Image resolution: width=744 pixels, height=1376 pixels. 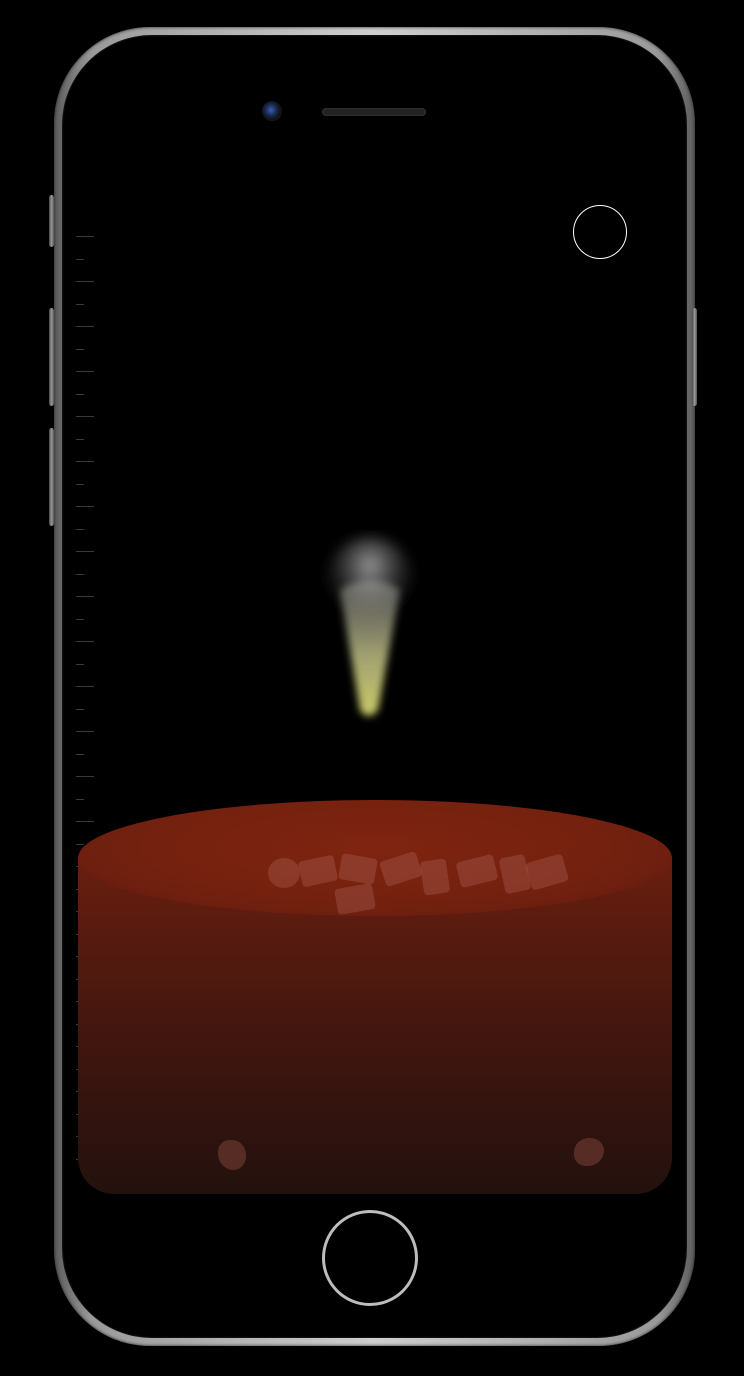 I want to click on spray-graphic, so click(x=370, y=626).